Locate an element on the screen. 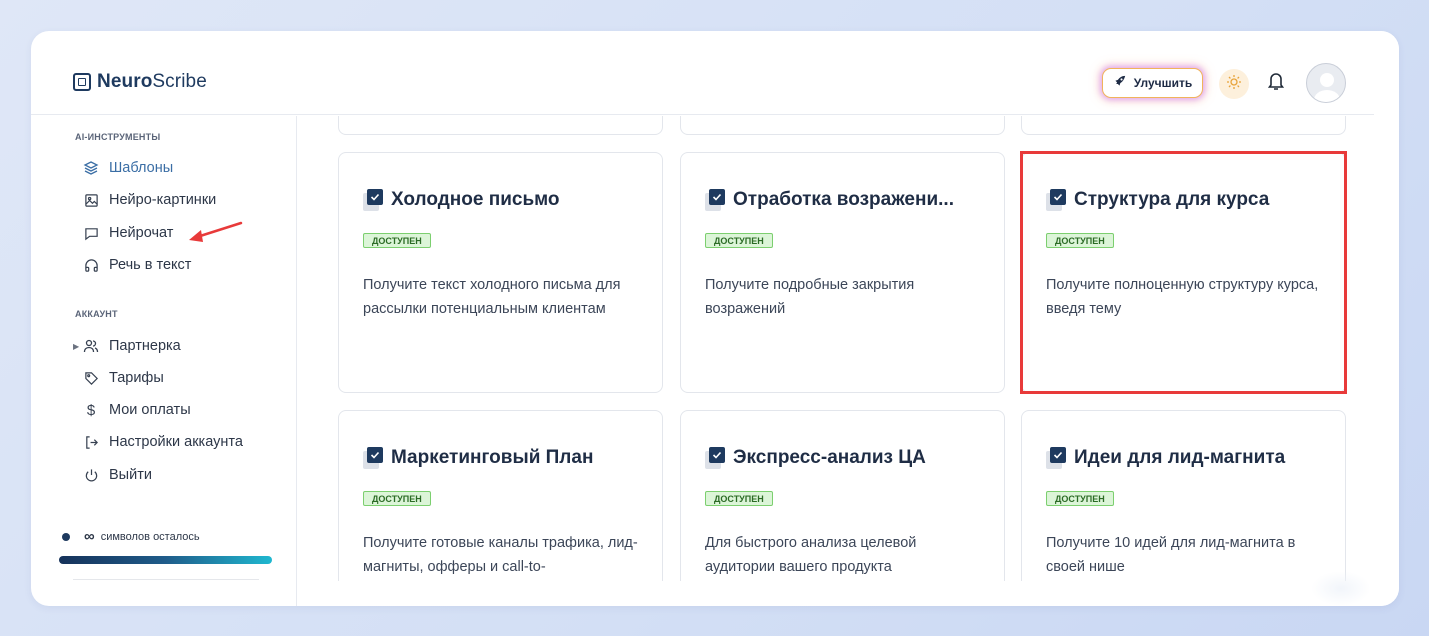 The width and height of the screenshot is (1429, 636). sidebar-divider is located at coordinates (166, 579).